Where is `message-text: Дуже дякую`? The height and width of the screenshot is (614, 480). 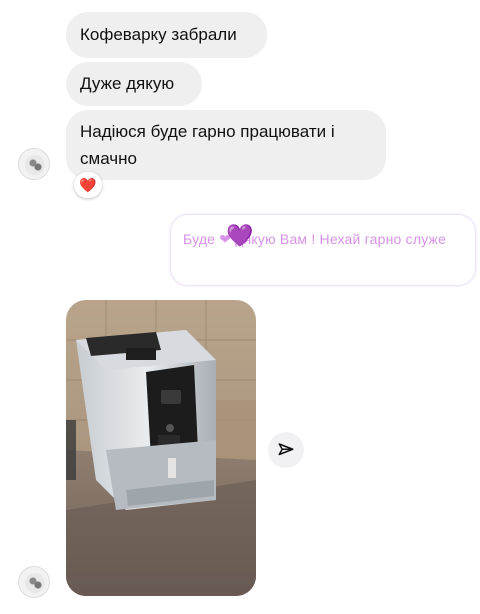 message-text: Дуже дякую is located at coordinates (127, 83).